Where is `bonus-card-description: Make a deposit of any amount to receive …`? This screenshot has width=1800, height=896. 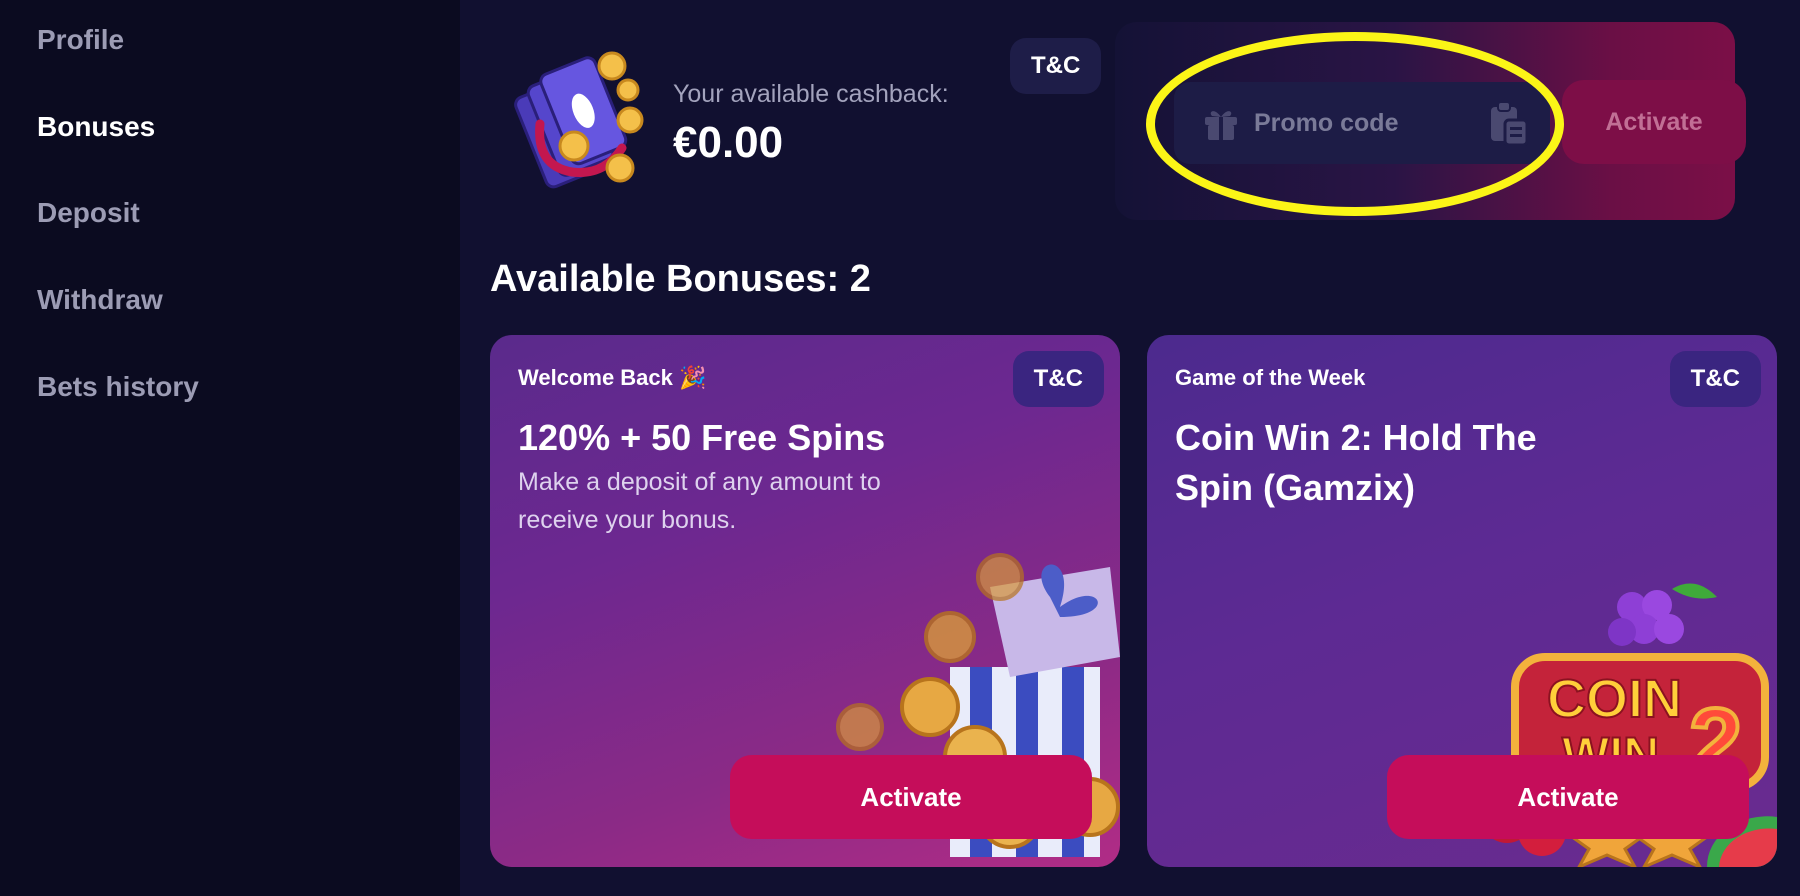
bonus-card-description: Make a deposit of any amount to receive … is located at coordinates (699, 501).